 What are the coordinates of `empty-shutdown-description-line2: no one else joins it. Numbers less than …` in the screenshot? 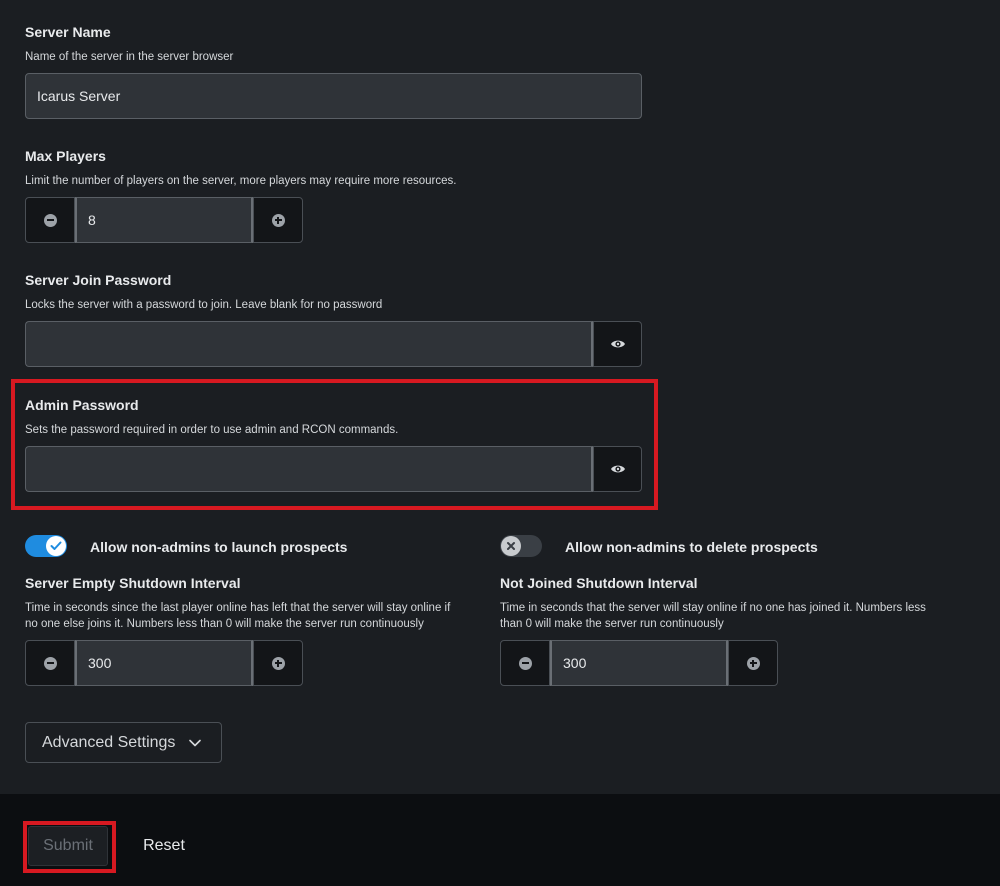 It's located at (224, 624).